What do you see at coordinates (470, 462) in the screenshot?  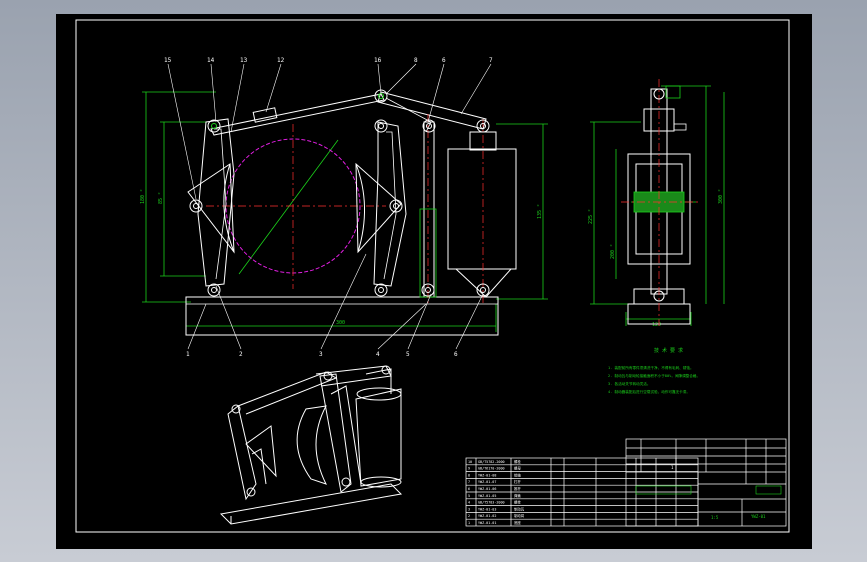 I see `part-index: 10` at bounding box center [470, 462].